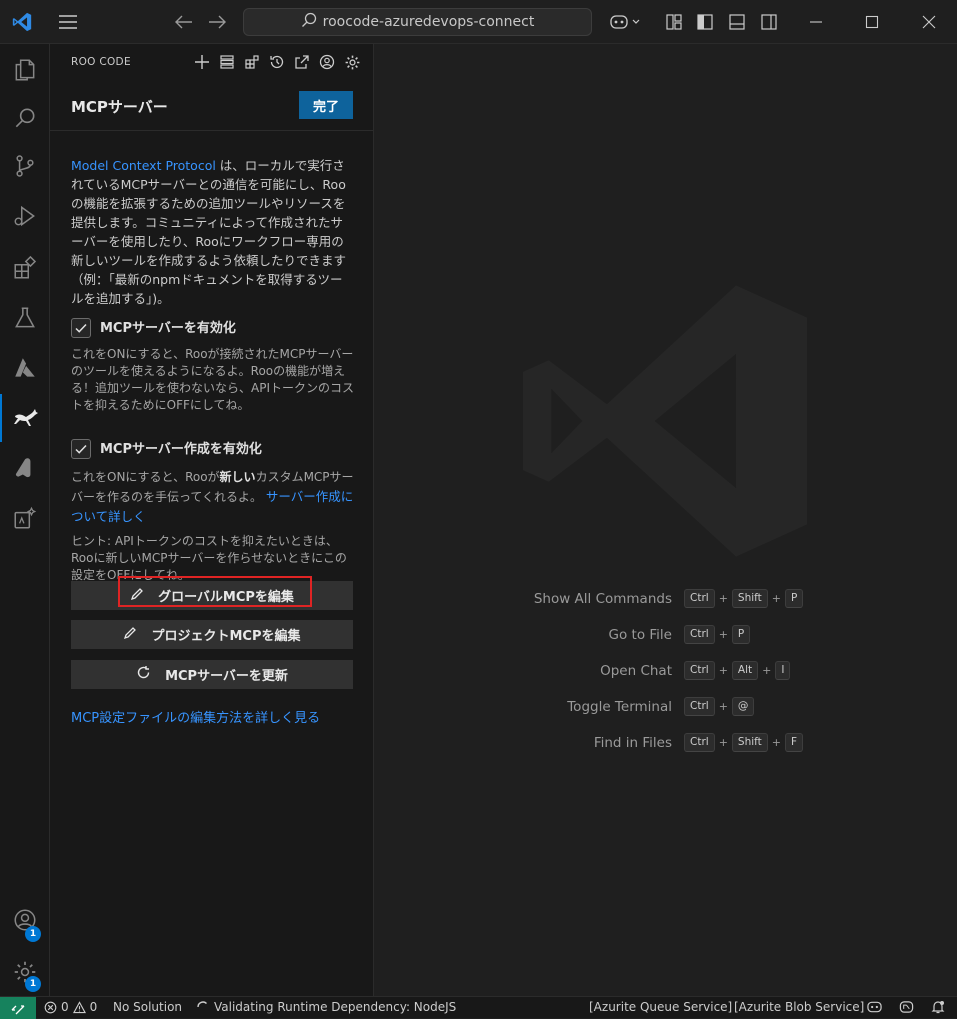 The height and width of the screenshot is (1019, 957). I want to click on new-task-plus-icon, so click(202, 62).